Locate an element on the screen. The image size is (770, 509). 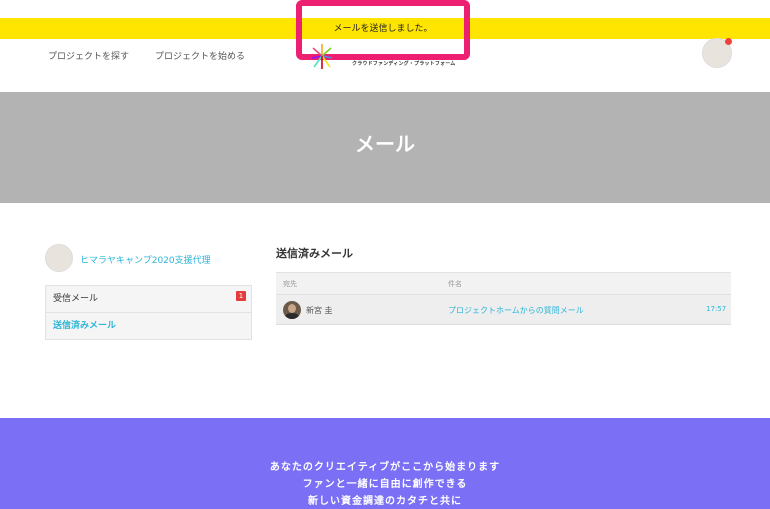
row-recipient: 新宮 圭 is located at coordinates (319, 310).